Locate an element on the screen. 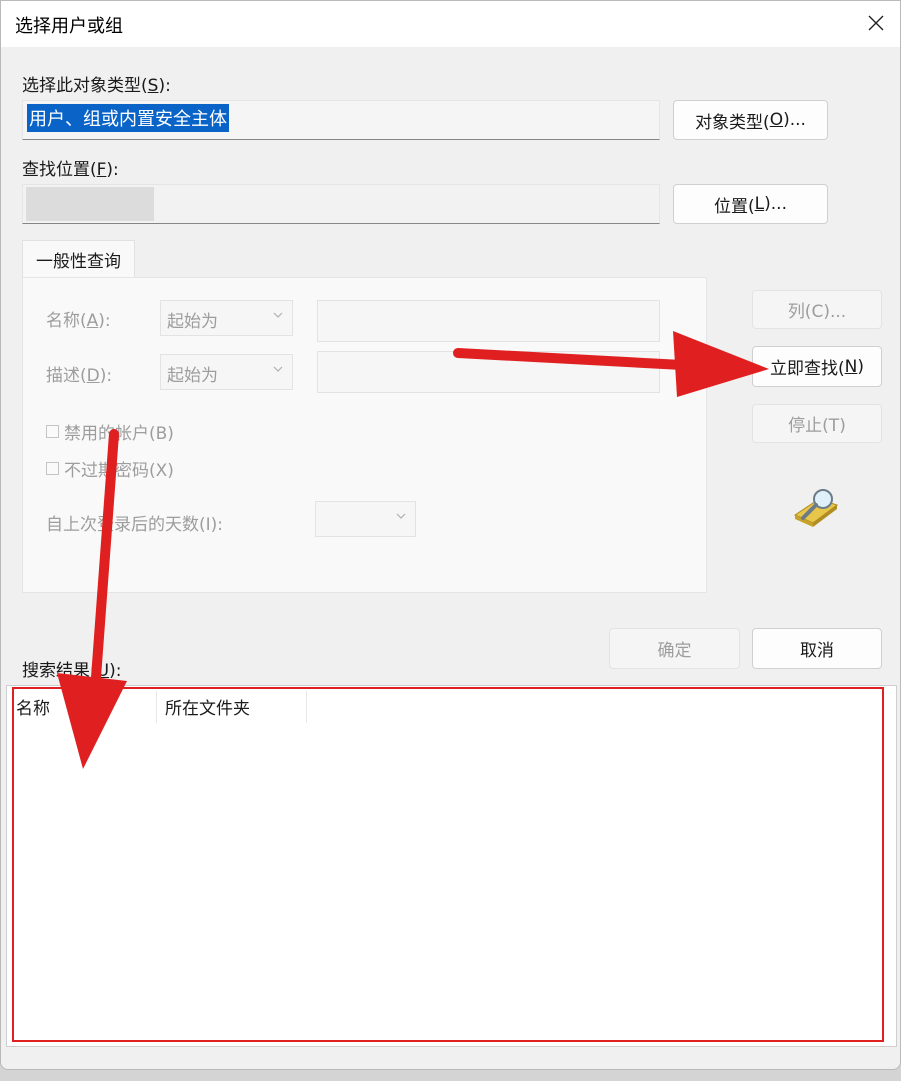 The height and width of the screenshot is (1081, 901). cancel-button: 取消 is located at coordinates (817, 648).